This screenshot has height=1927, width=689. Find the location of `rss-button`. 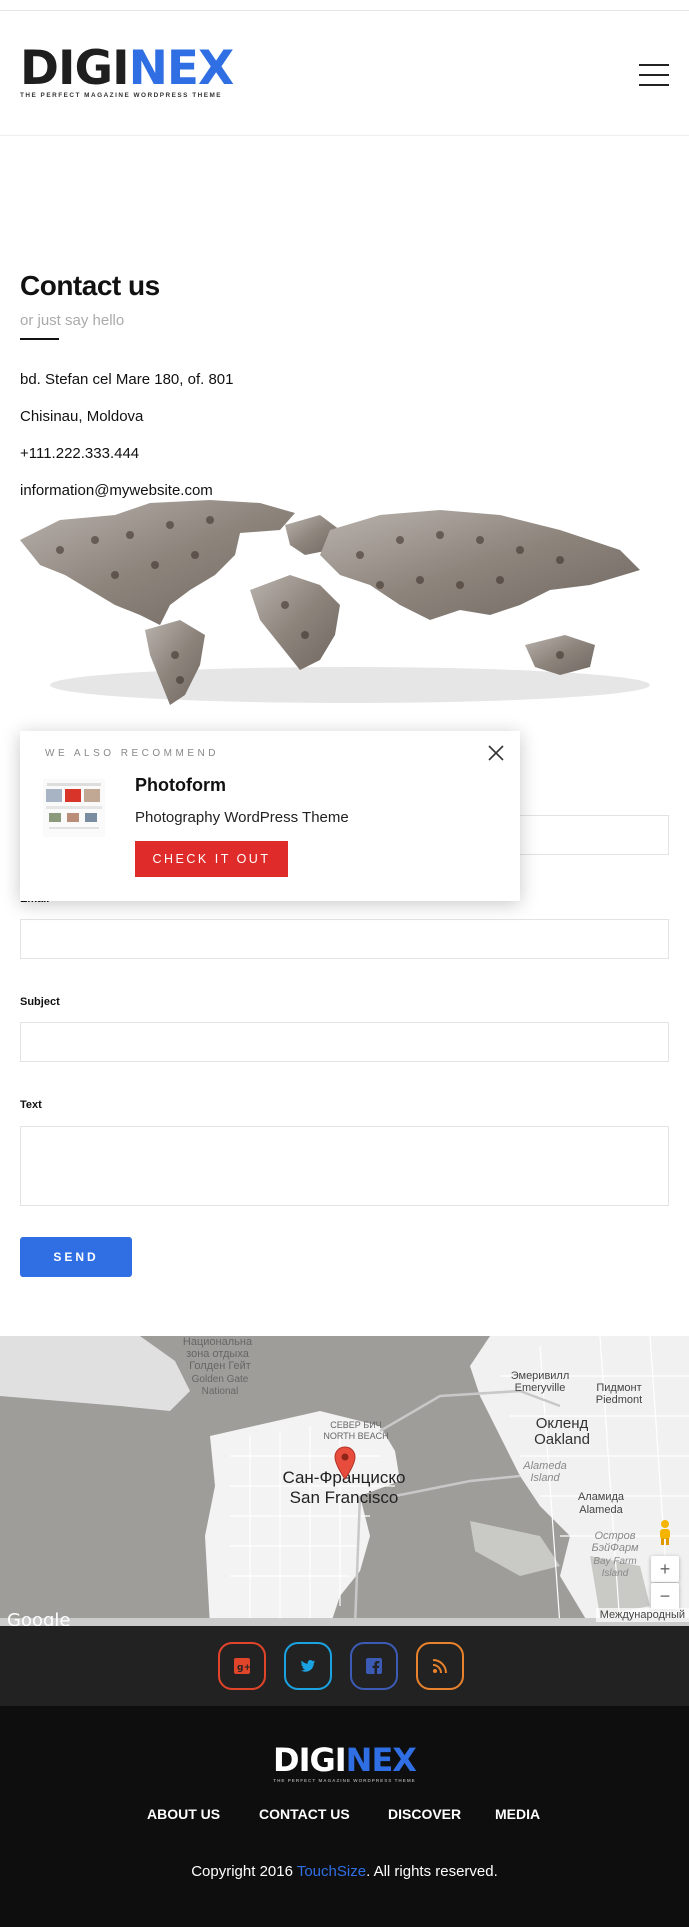

rss-button is located at coordinates (440, 1666).